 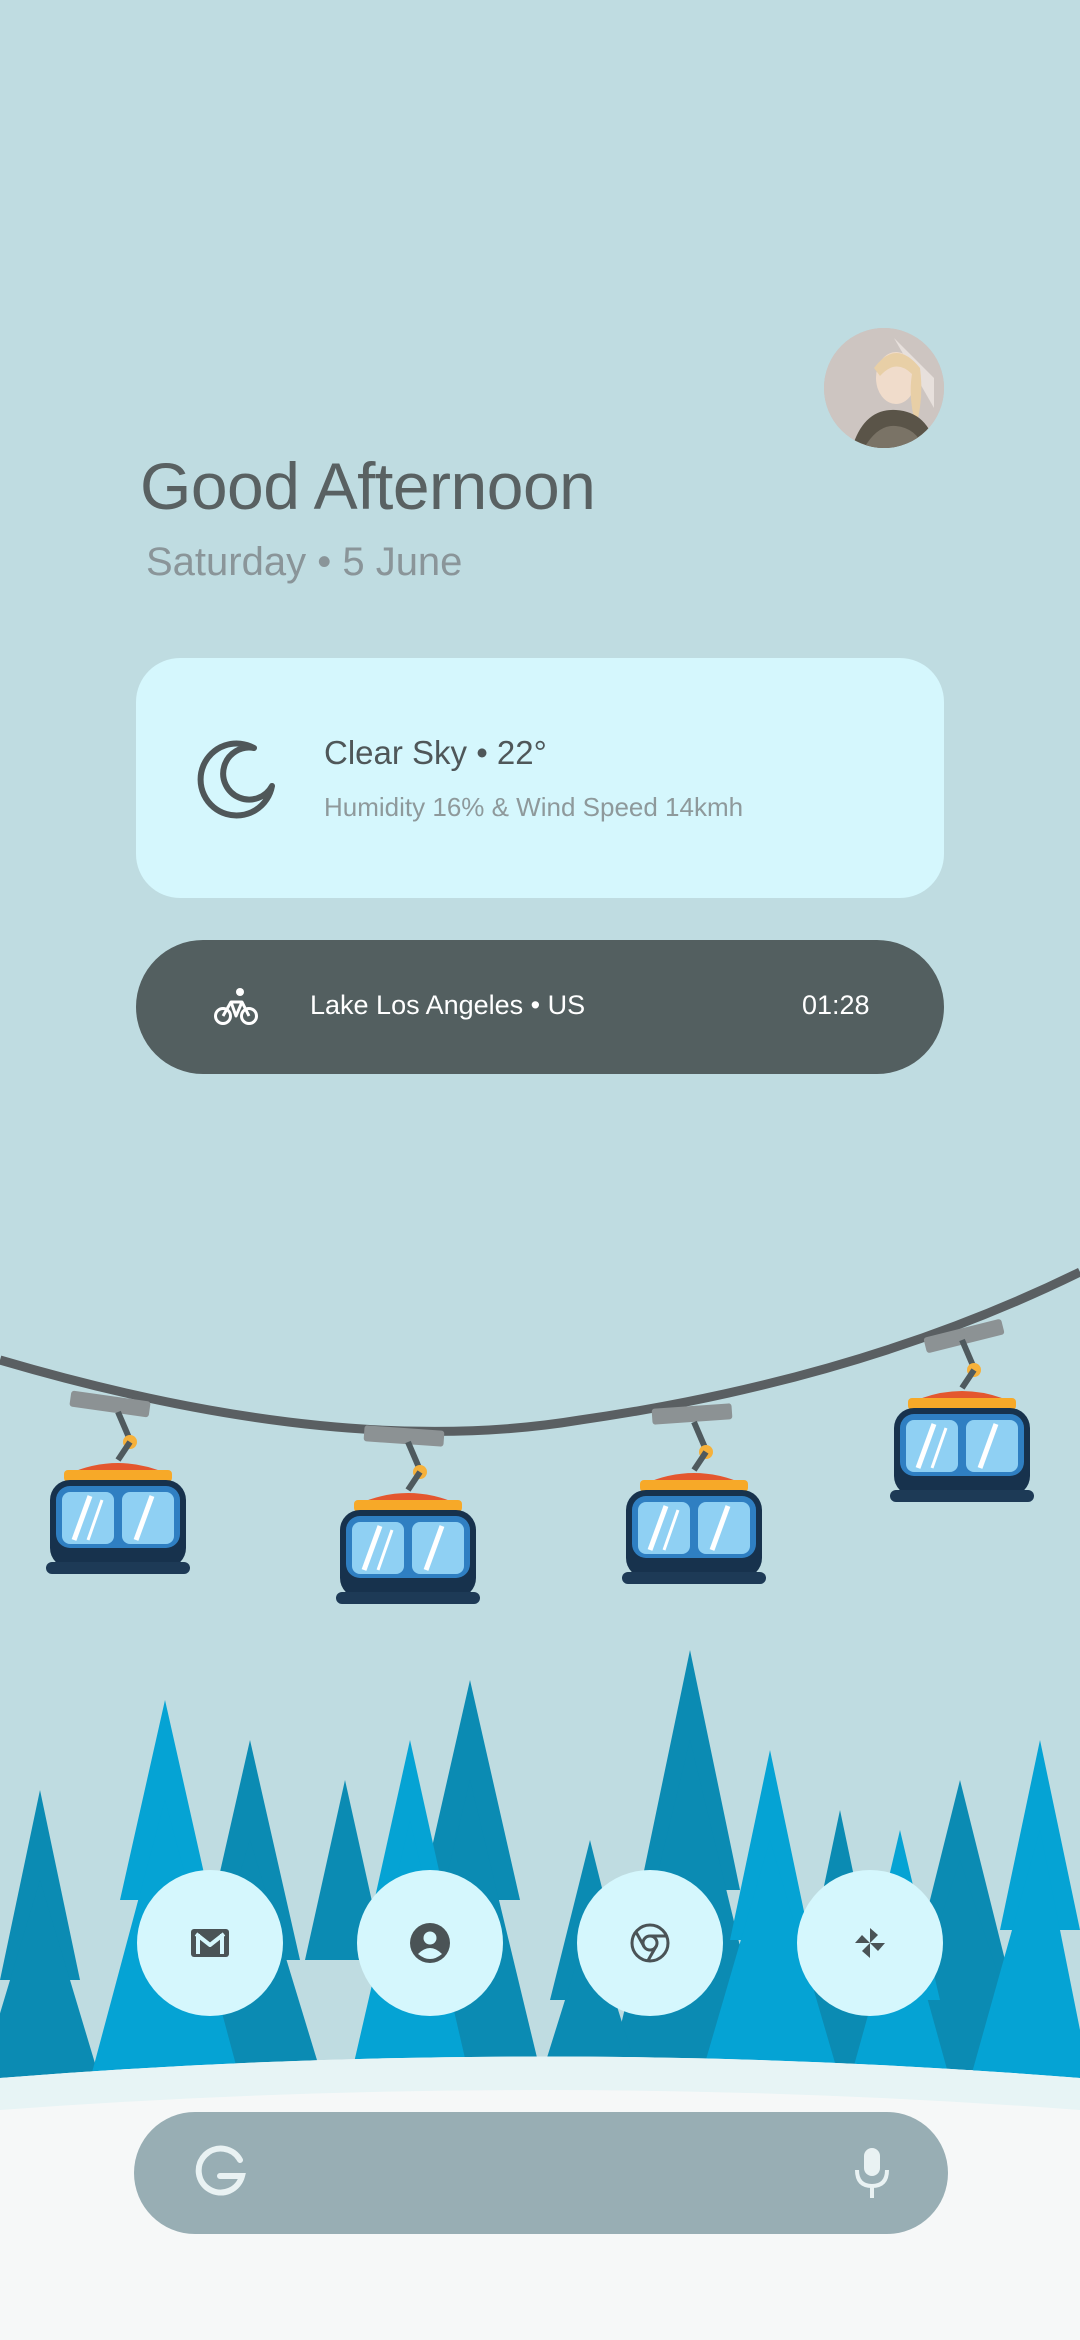 I want to click on avatar-photo, so click(x=884, y=388).